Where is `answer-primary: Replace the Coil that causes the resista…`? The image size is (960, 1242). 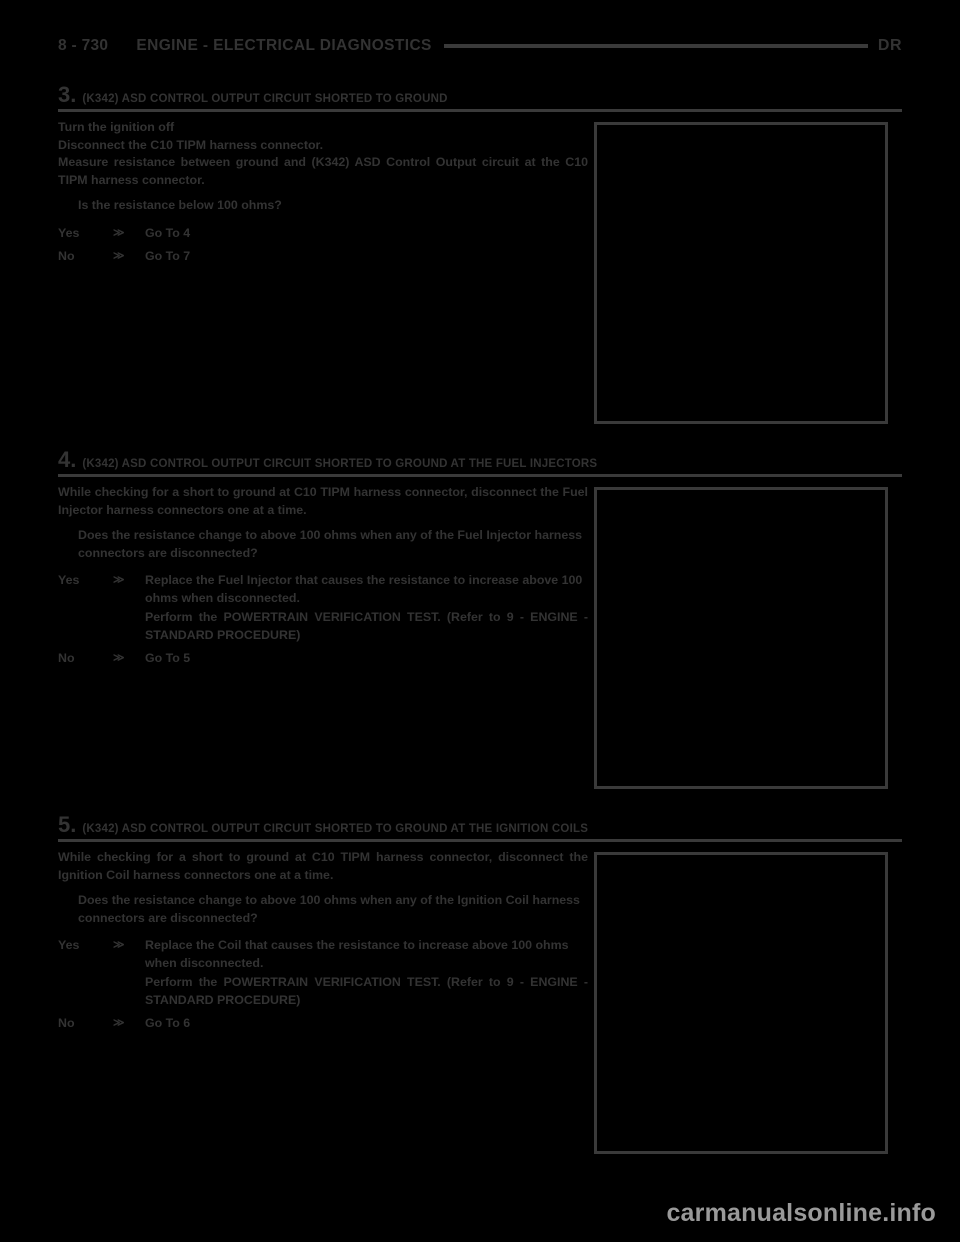 answer-primary: Replace the Coil that causes the resista… is located at coordinates (357, 954).